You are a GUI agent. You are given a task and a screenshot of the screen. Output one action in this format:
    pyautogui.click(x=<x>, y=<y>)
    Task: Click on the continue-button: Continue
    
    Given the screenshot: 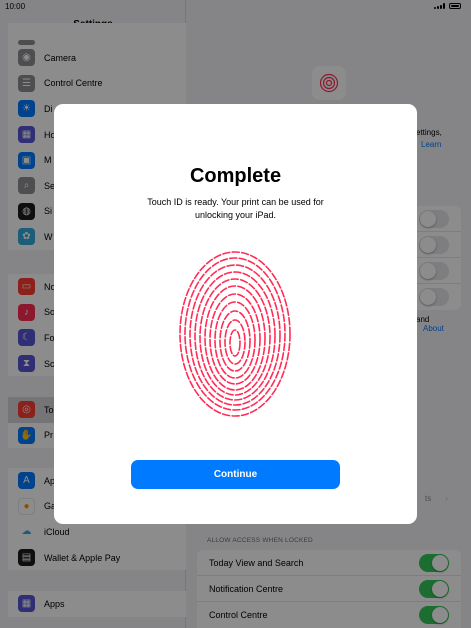 What is the action you would take?
    pyautogui.click(x=235, y=474)
    